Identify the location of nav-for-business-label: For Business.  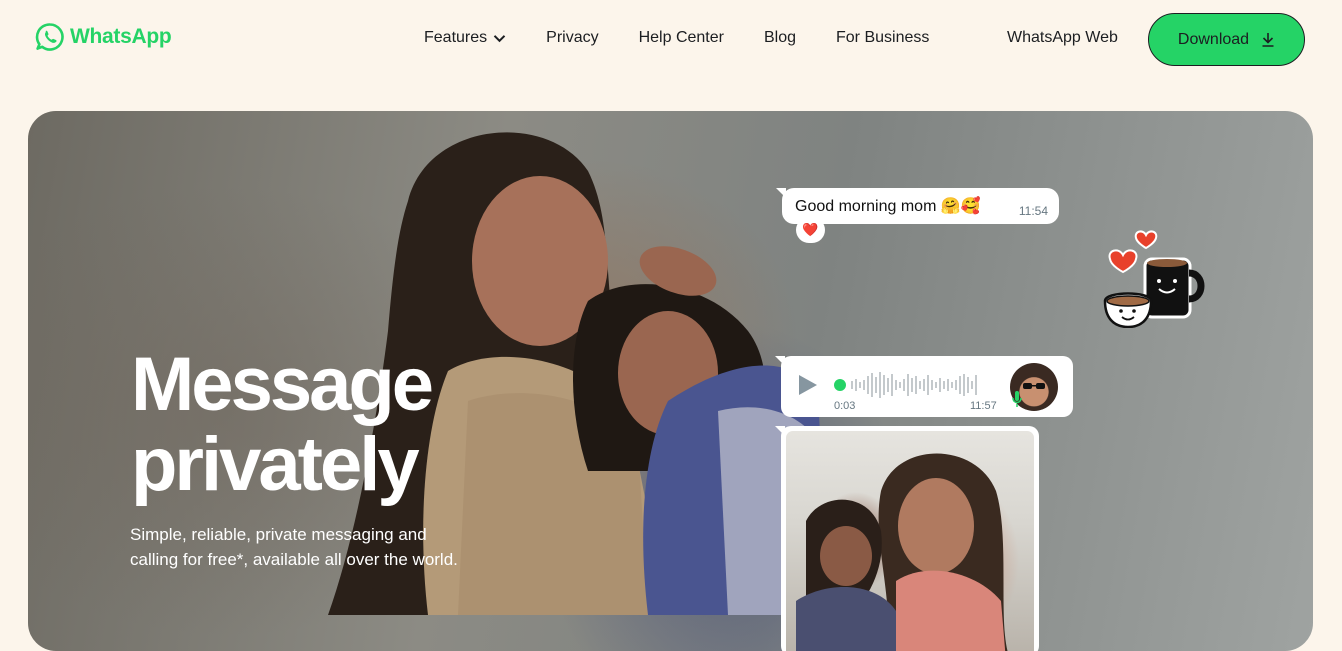
(883, 37).